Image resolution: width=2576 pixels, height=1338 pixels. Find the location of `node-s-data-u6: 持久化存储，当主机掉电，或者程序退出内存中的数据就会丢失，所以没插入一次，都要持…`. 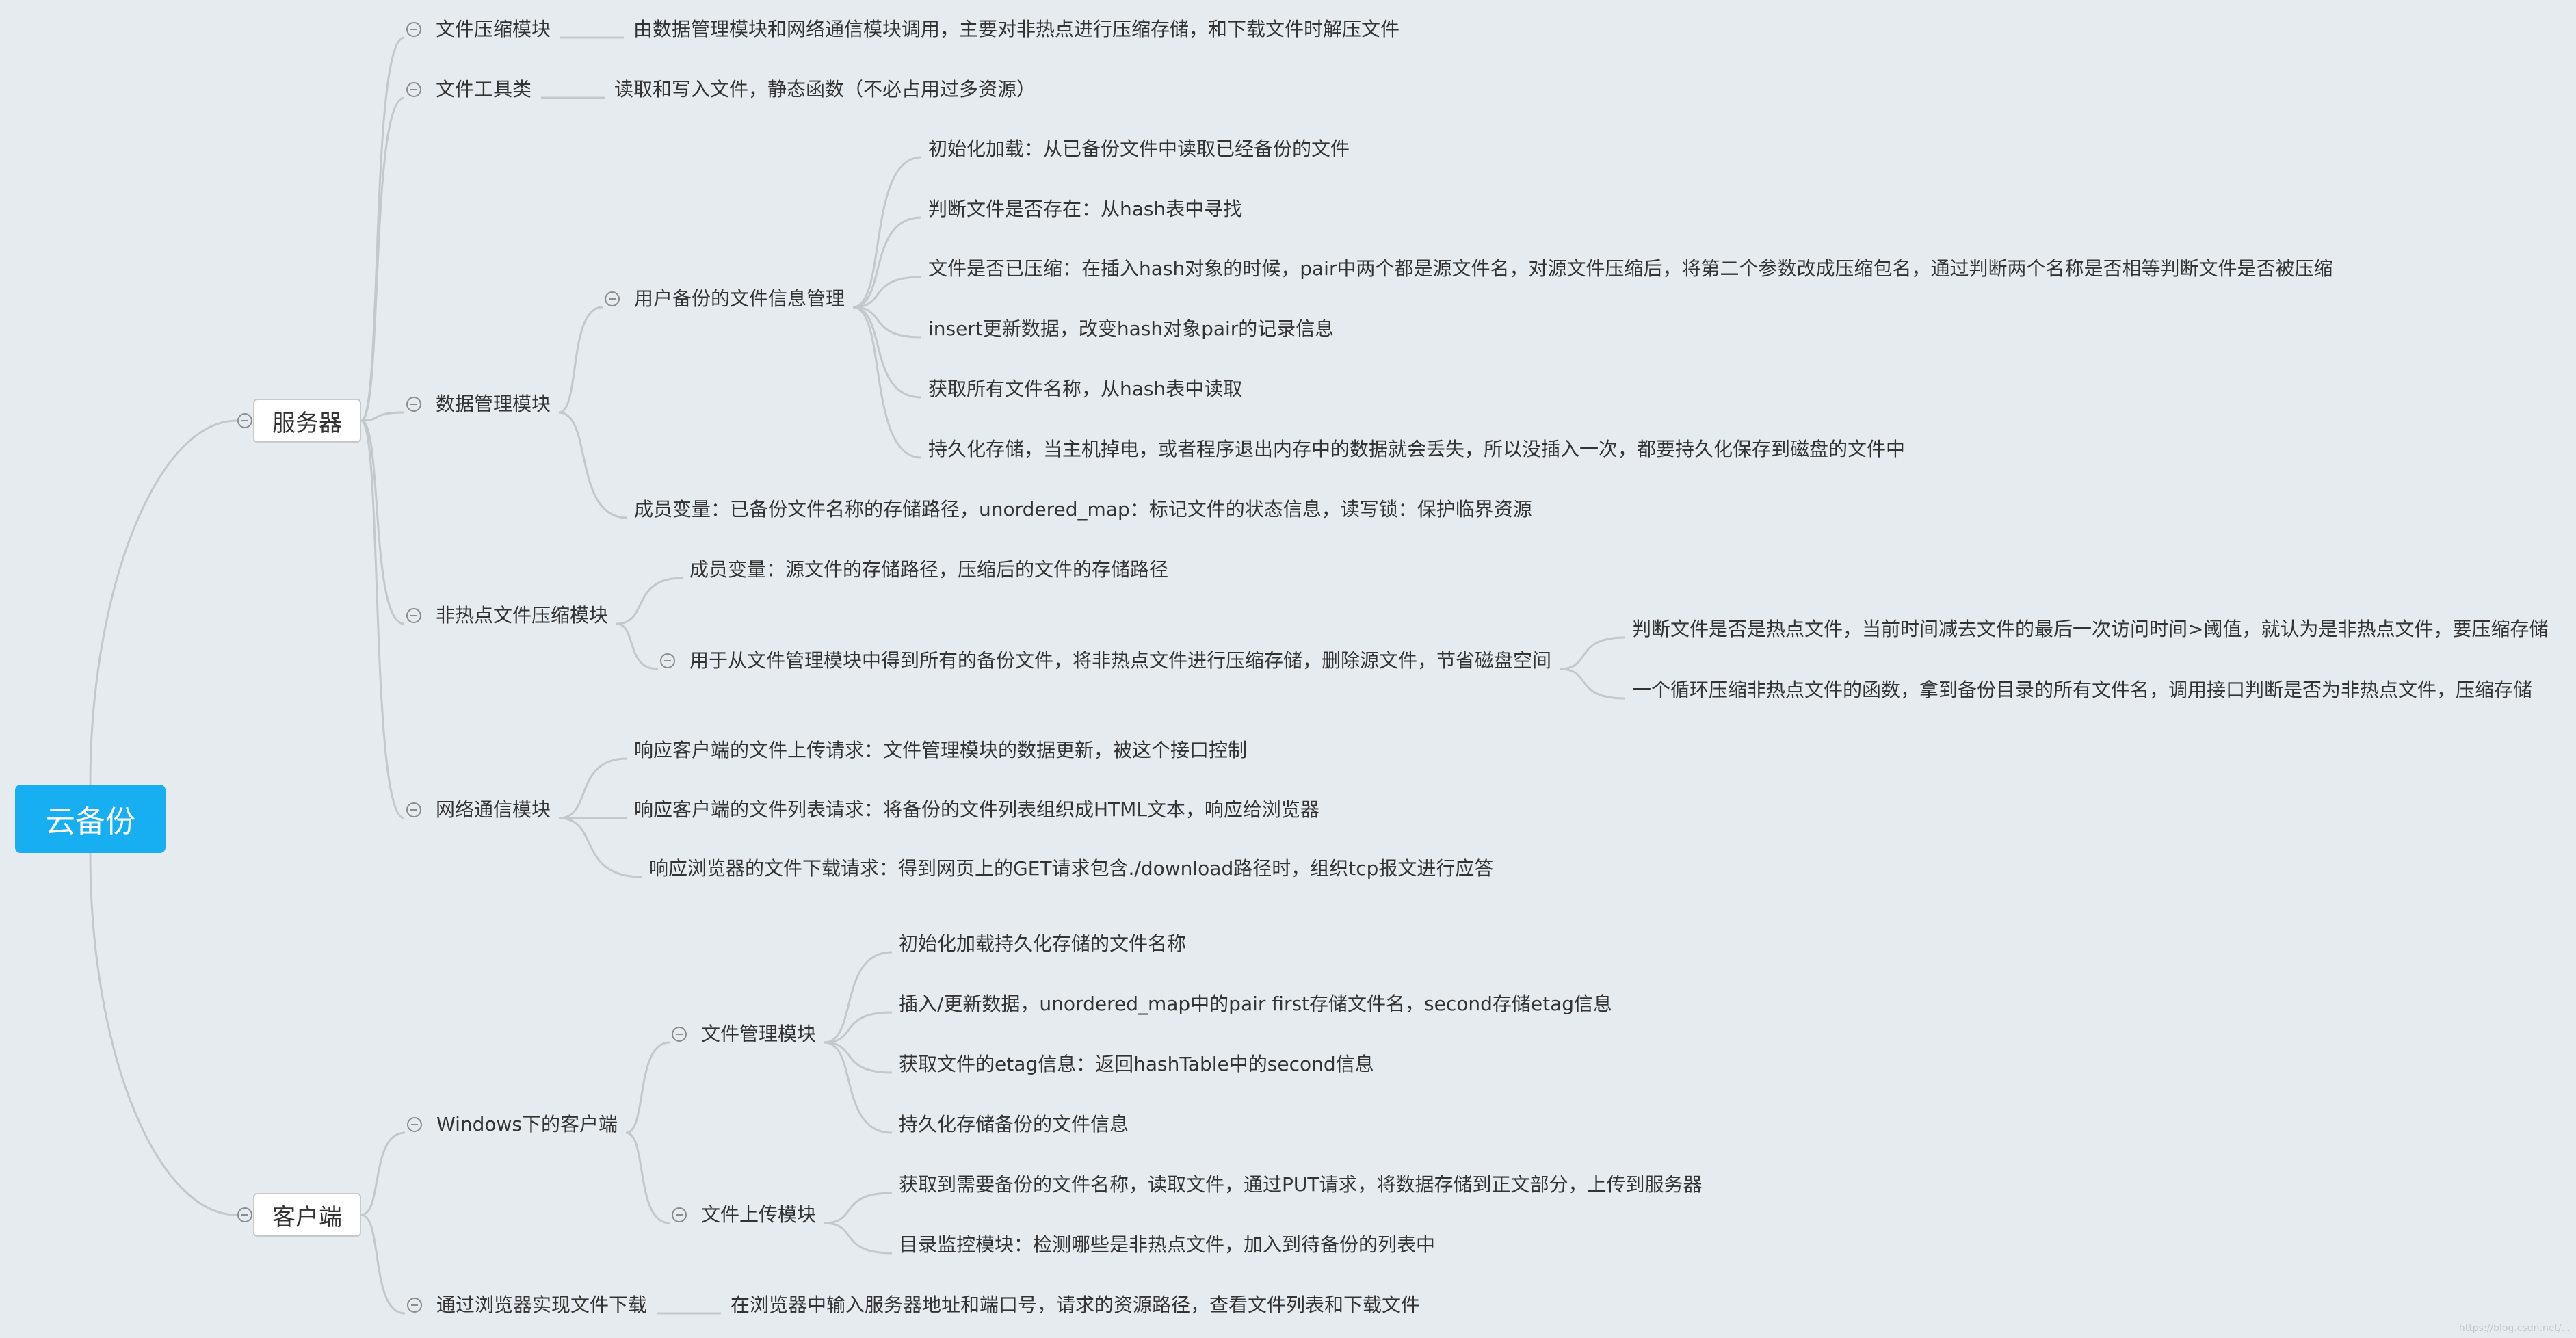

node-s-data-u6: 持久化存储，当主机掉电，或者程序退出内存中的数据就会丢失，所以没插入一次，都要持… is located at coordinates (1416, 449).